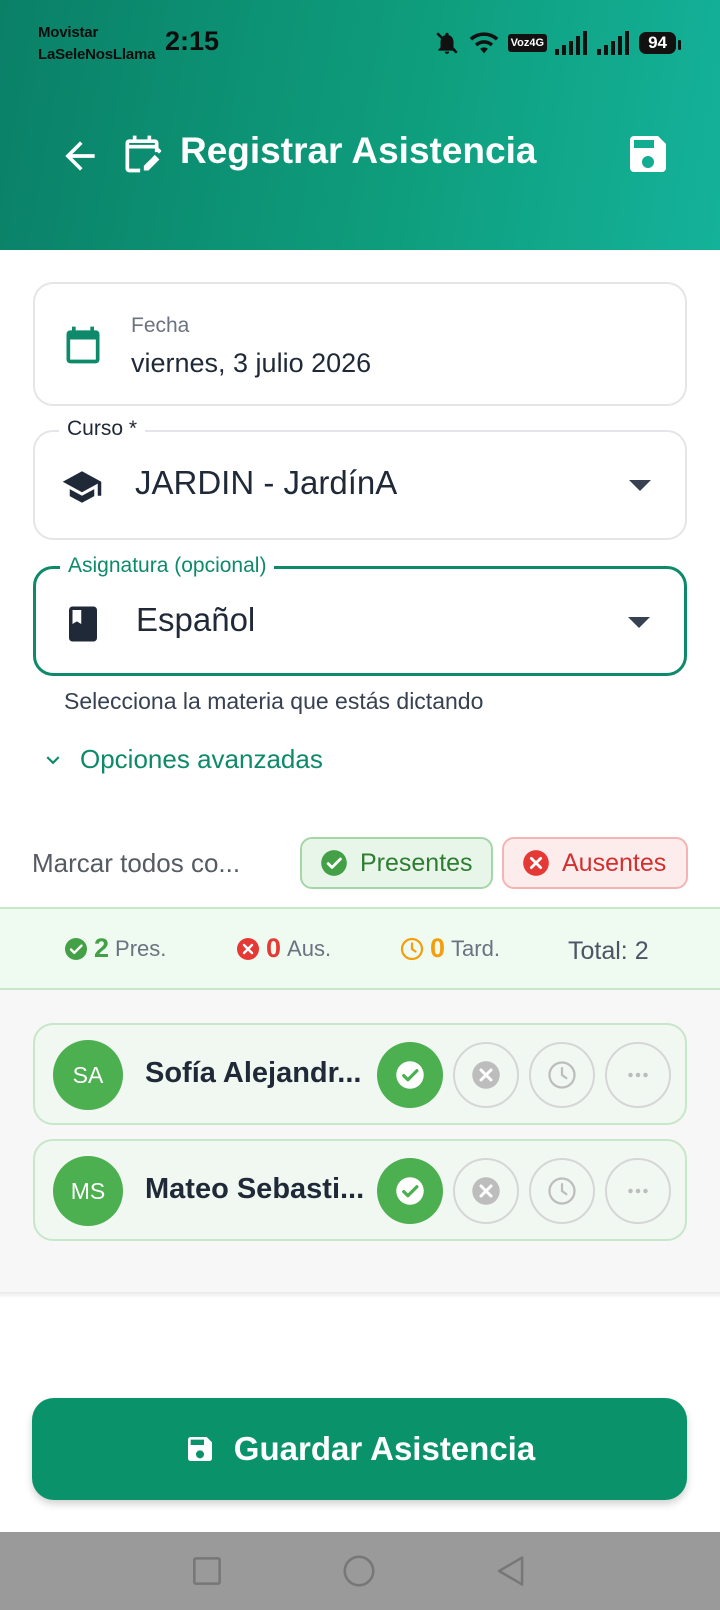 This screenshot has width=720, height=1610. I want to click on summary-present-count: 2, so click(102, 948).